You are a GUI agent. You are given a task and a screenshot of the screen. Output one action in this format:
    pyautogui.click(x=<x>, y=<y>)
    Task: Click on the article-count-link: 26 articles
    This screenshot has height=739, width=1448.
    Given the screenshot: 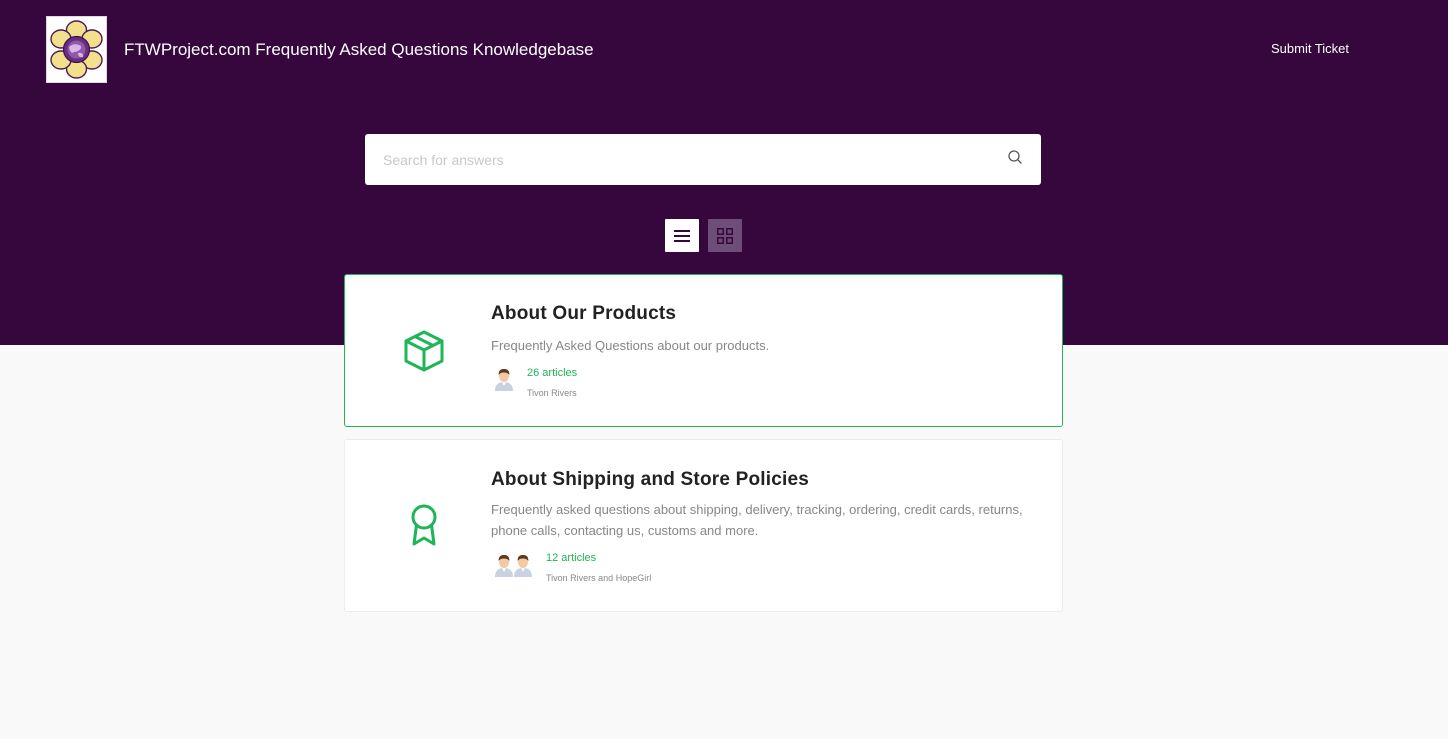 What is the action you would take?
    pyautogui.click(x=552, y=373)
    